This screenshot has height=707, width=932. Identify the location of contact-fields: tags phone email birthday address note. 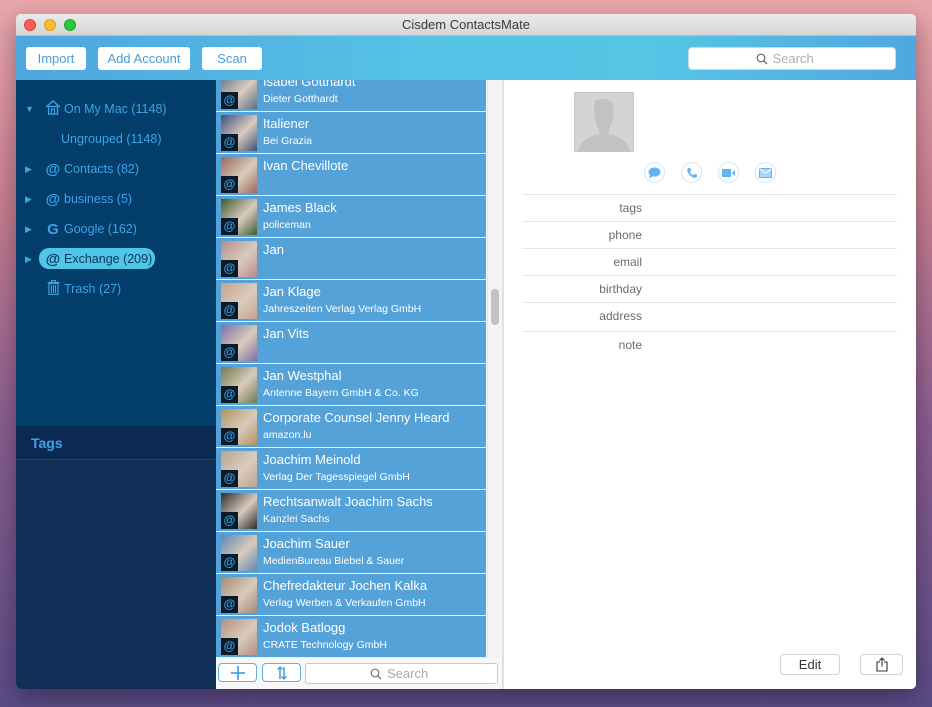
(709, 276).